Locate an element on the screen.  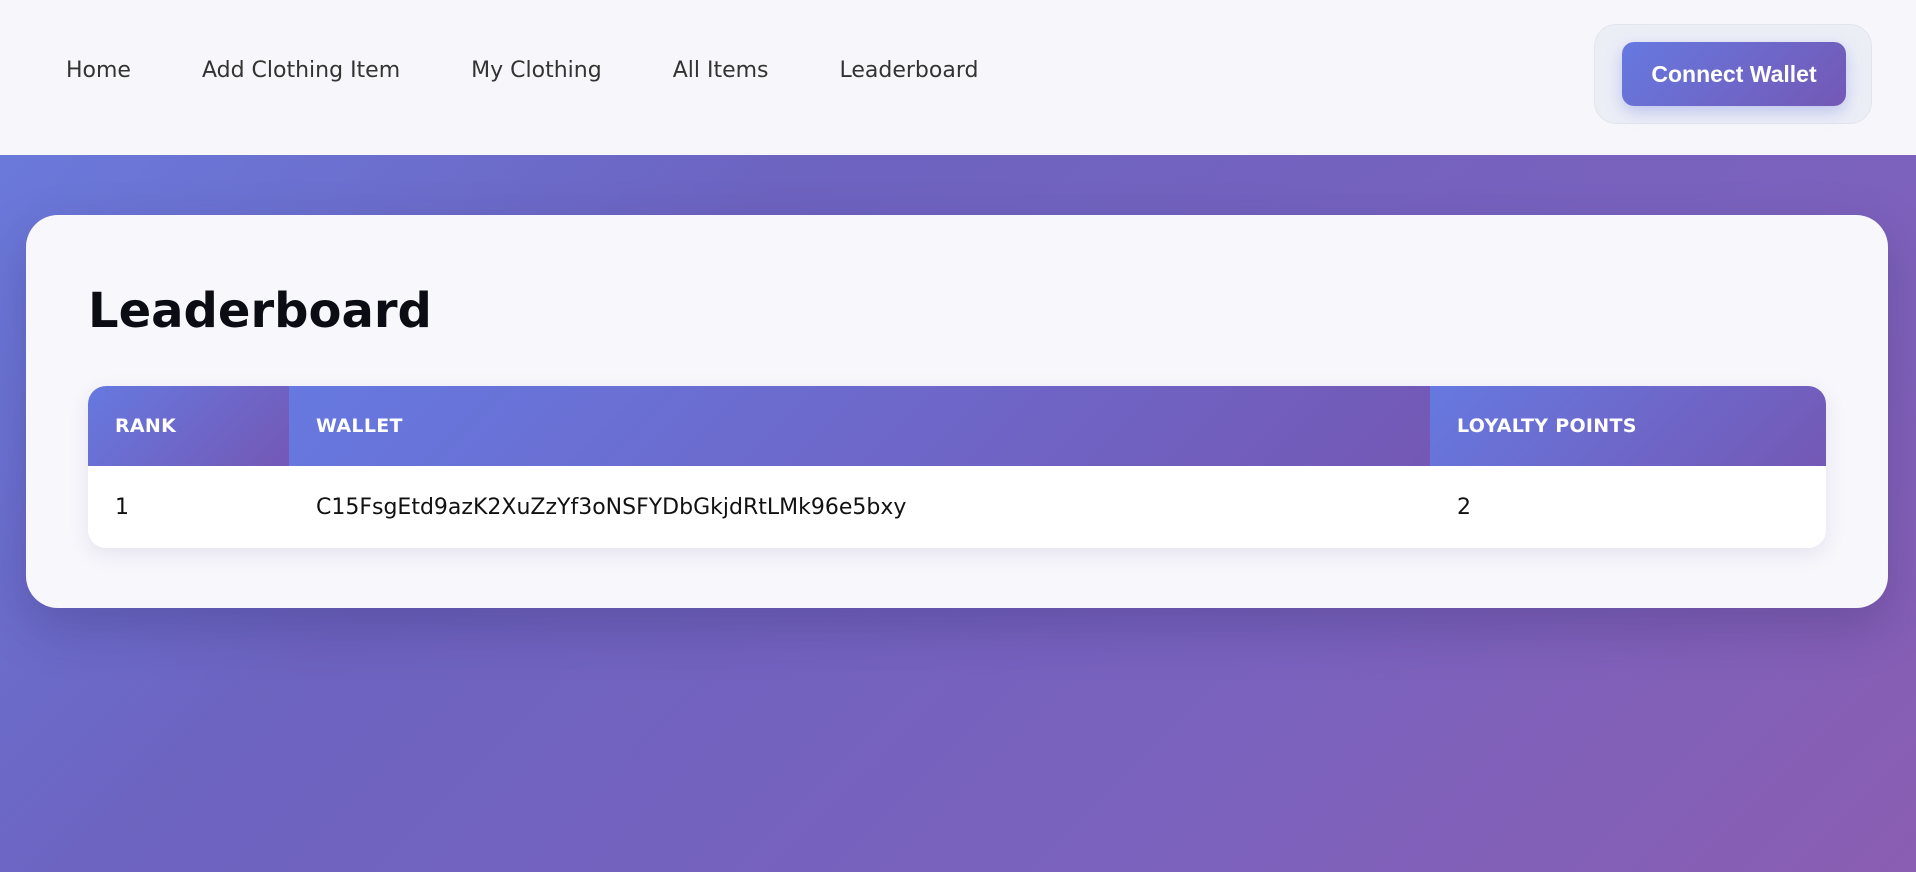
rank-cell: 1 is located at coordinates (122, 507).